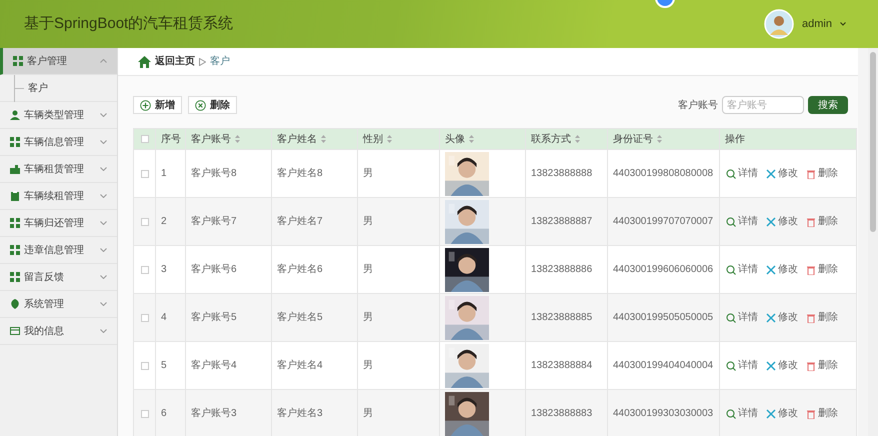  I want to click on person-icon, so click(15, 115).